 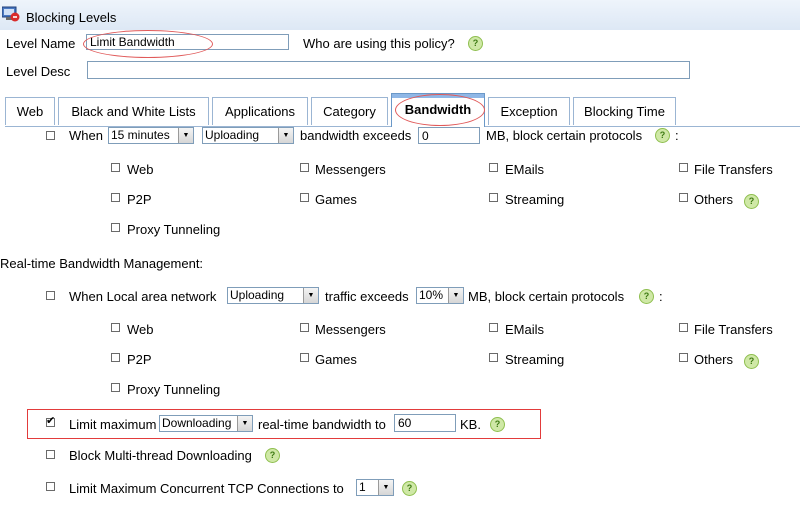 I want to click on limit-value-input, so click(x=425, y=423).